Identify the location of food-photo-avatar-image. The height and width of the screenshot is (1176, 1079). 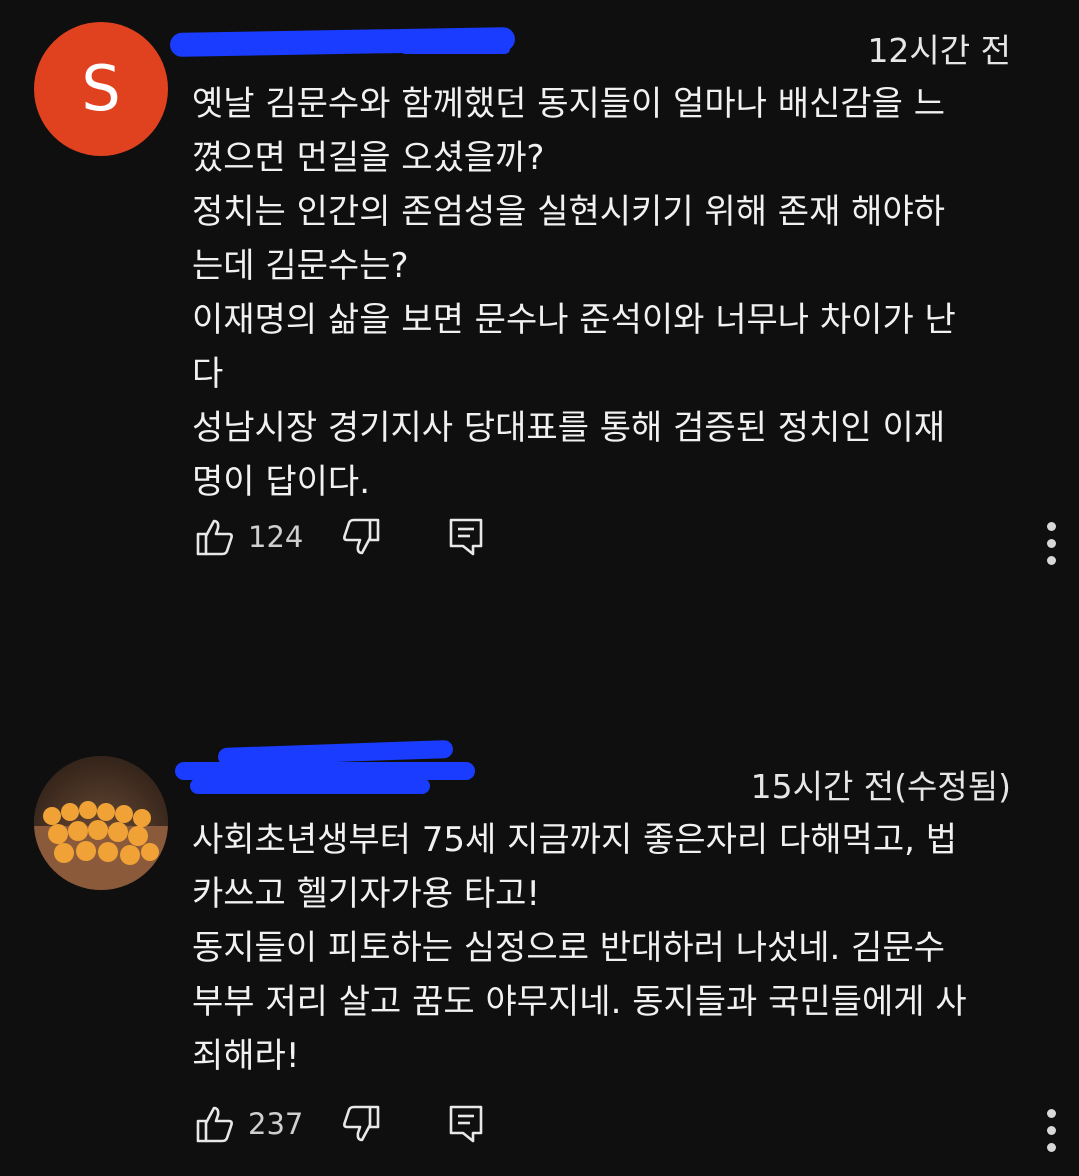
(101, 823).